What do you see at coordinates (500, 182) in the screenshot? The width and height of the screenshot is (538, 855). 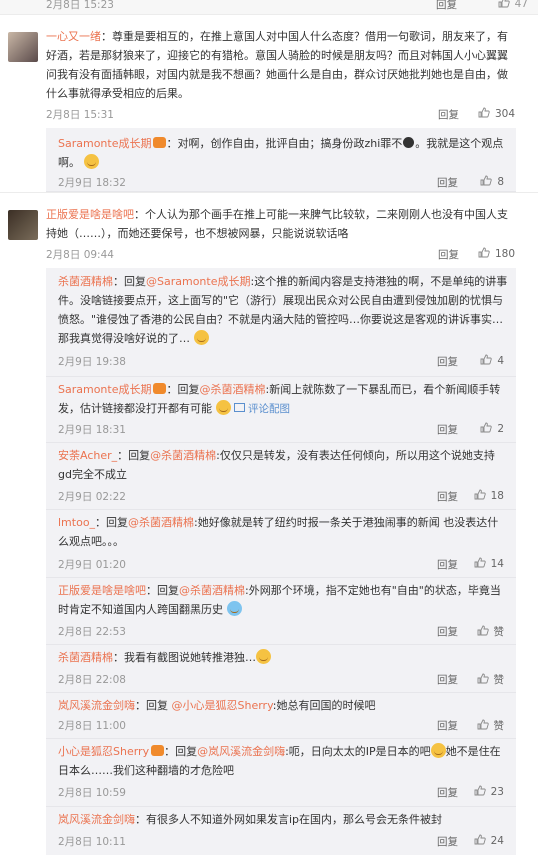 I see `like-count: 8` at bounding box center [500, 182].